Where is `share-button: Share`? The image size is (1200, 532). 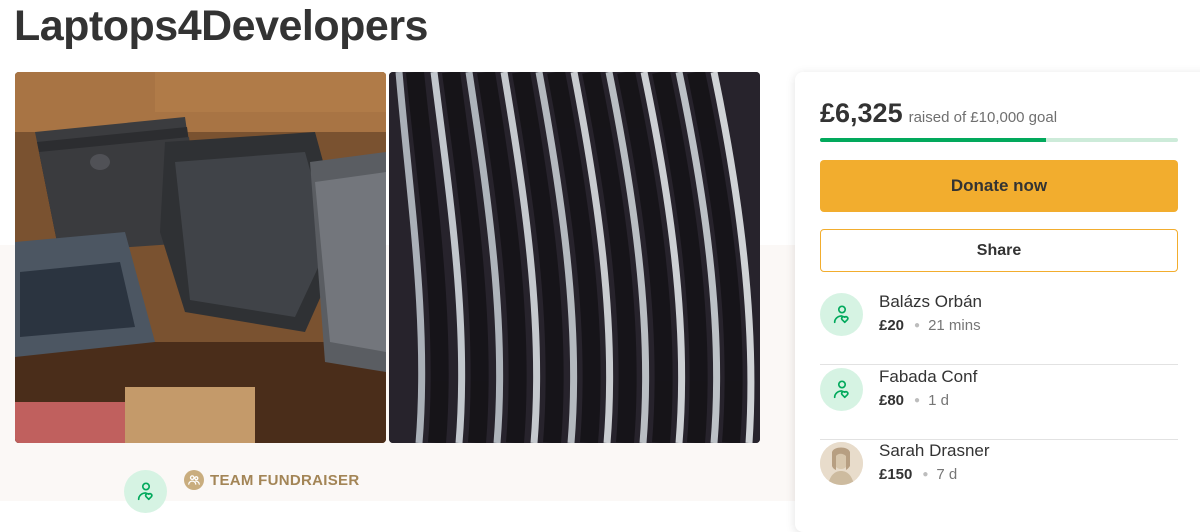 share-button: Share is located at coordinates (999, 250).